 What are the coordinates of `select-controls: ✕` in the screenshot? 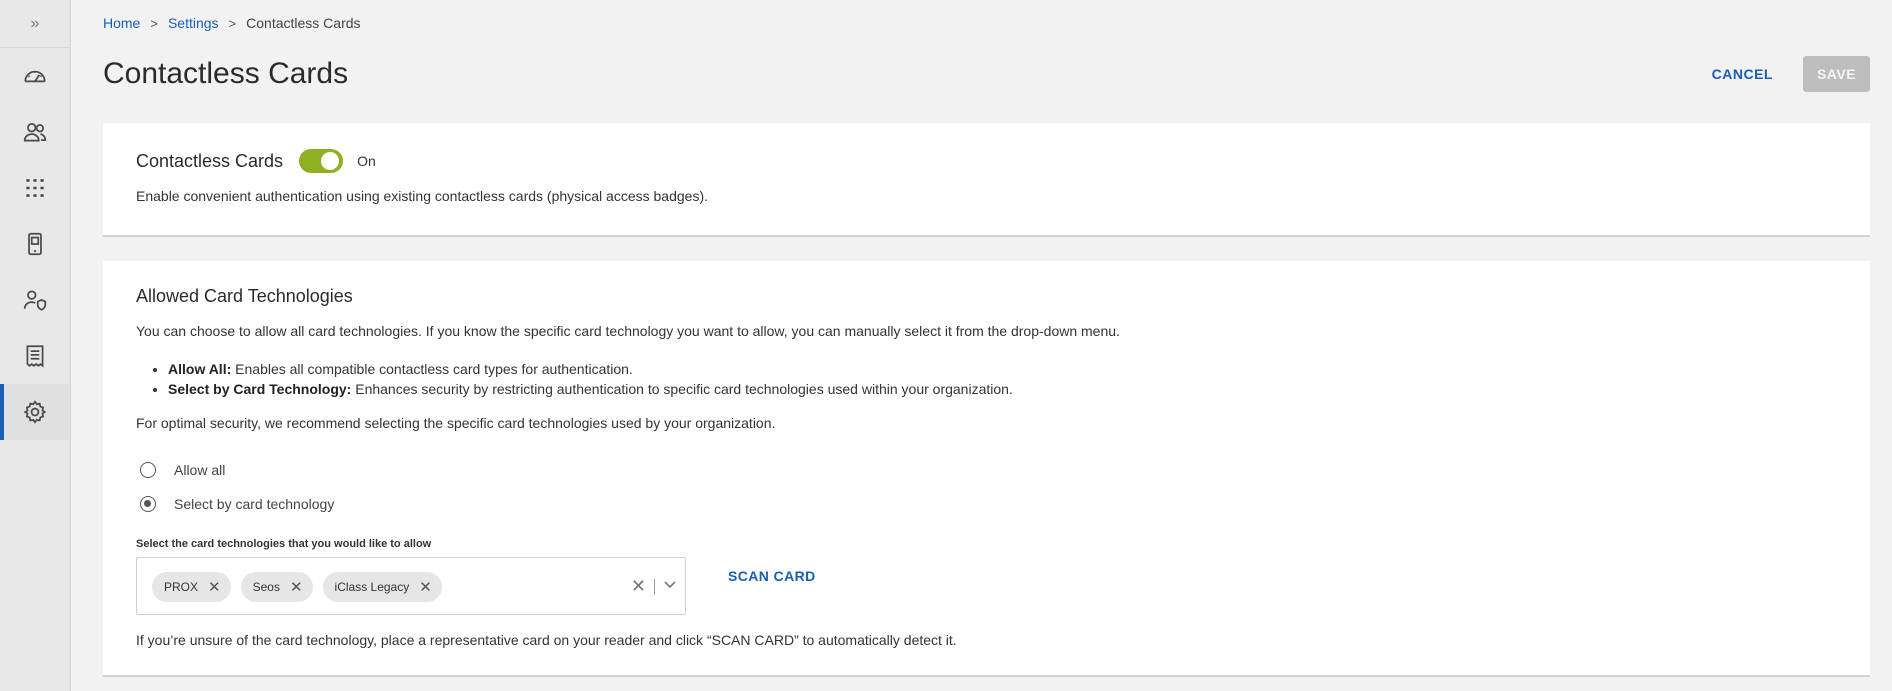 It's located at (654, 586).